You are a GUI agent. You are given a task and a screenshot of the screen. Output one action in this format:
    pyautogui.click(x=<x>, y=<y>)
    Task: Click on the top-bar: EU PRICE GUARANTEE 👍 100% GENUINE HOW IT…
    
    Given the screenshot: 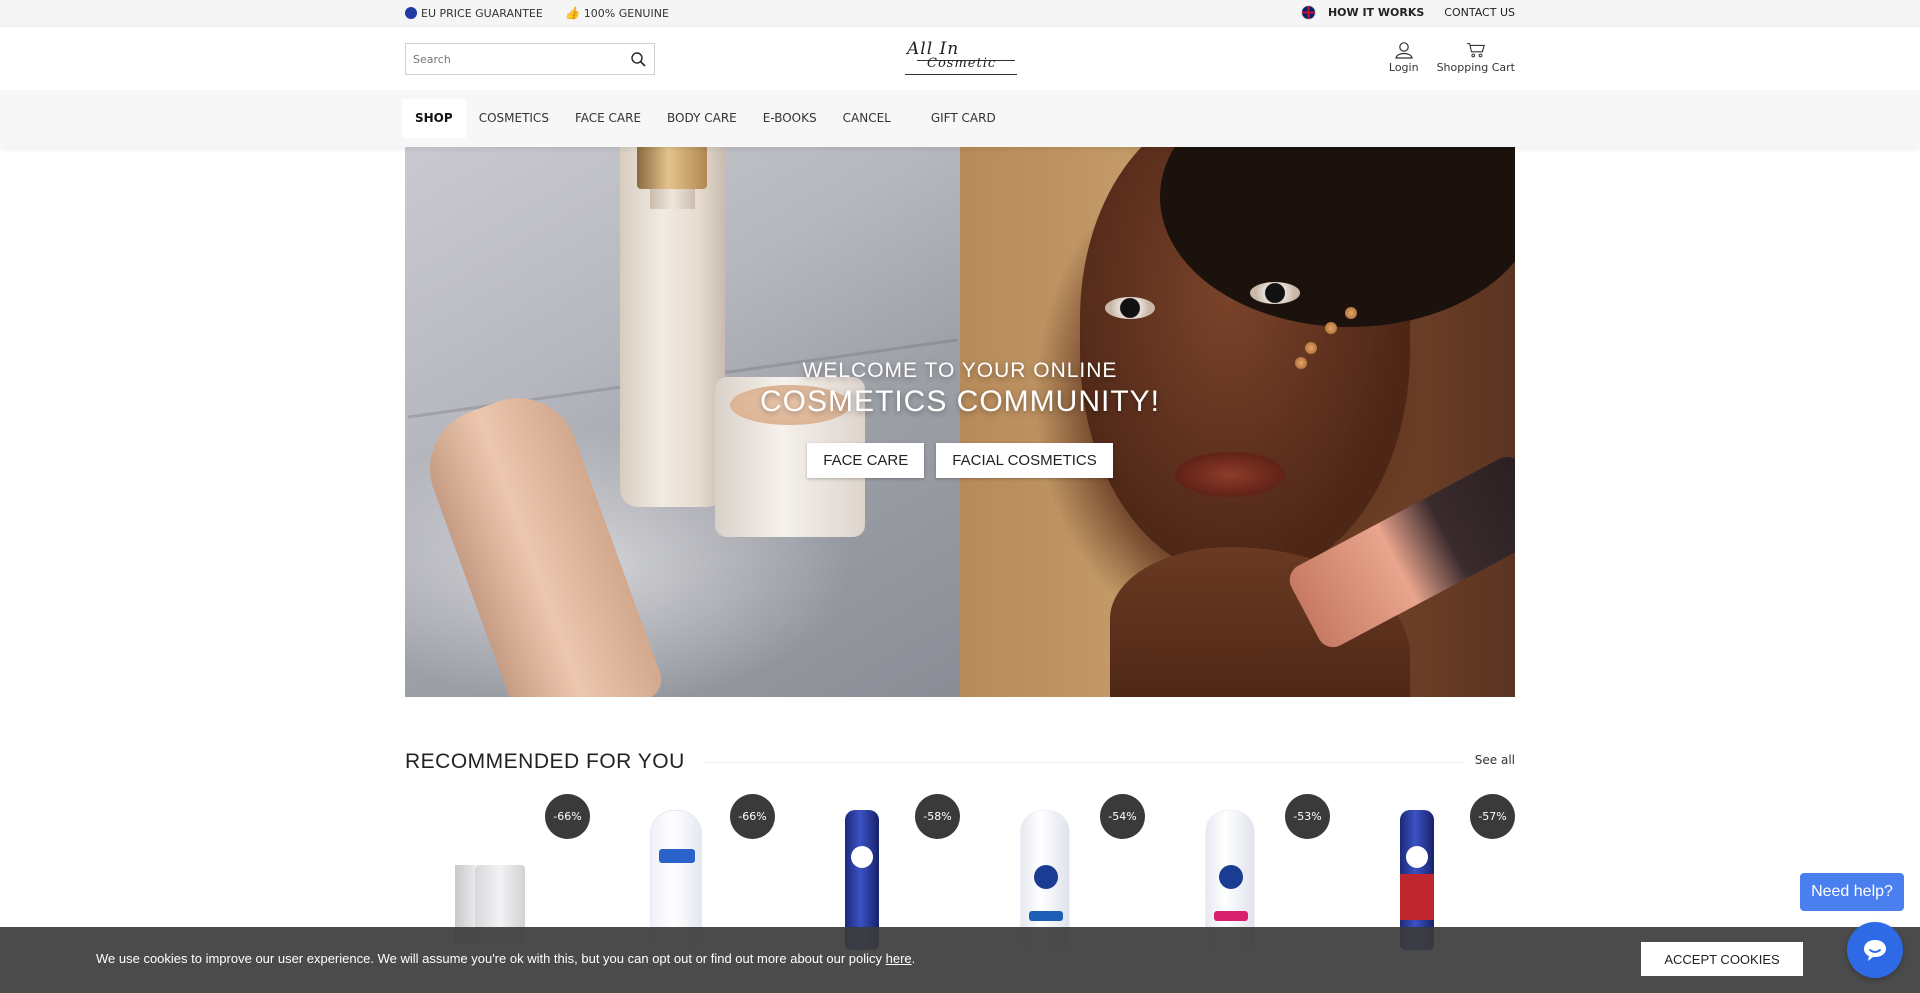 What is the action you would take?
    pyautogui.click(x=960, y=13)
    